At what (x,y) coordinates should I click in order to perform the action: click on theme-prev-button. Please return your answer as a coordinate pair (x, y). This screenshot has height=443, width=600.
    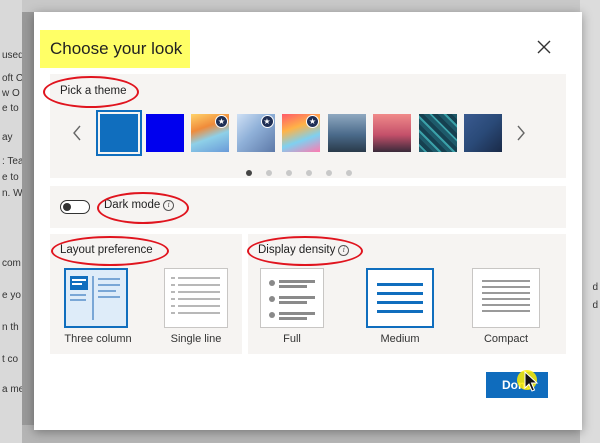
    Looking at the image, I should click on (77, 133).